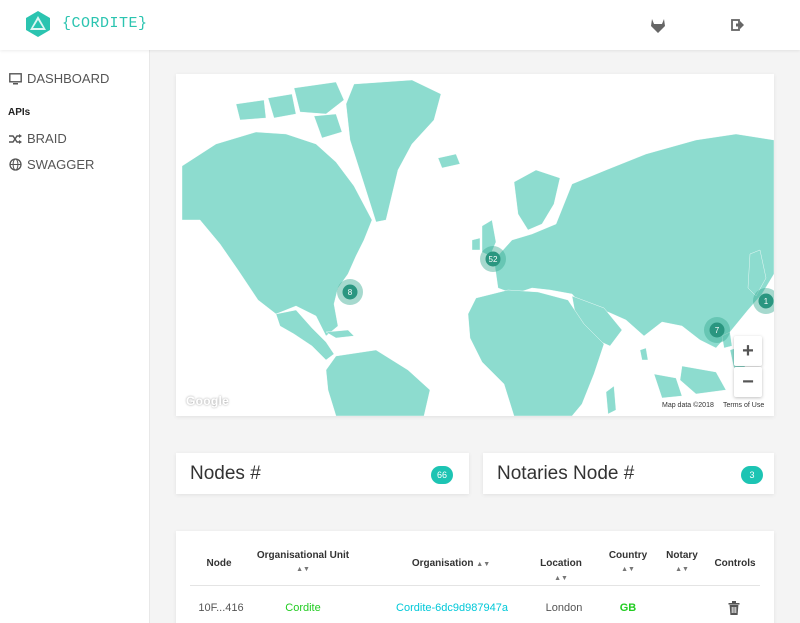 This screenshot has height=623, width=800. What do you see at coordinates (442, 475) in the screenshot?
I see `nodes-count-badge: 66` at bounding box center [442, 475].